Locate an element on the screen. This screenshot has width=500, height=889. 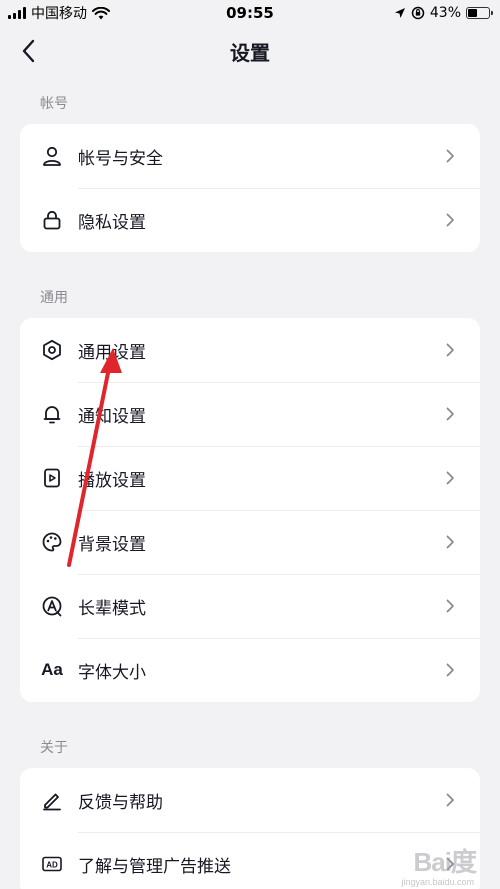
chevron-left-icon is located at coordinates (28, 51).